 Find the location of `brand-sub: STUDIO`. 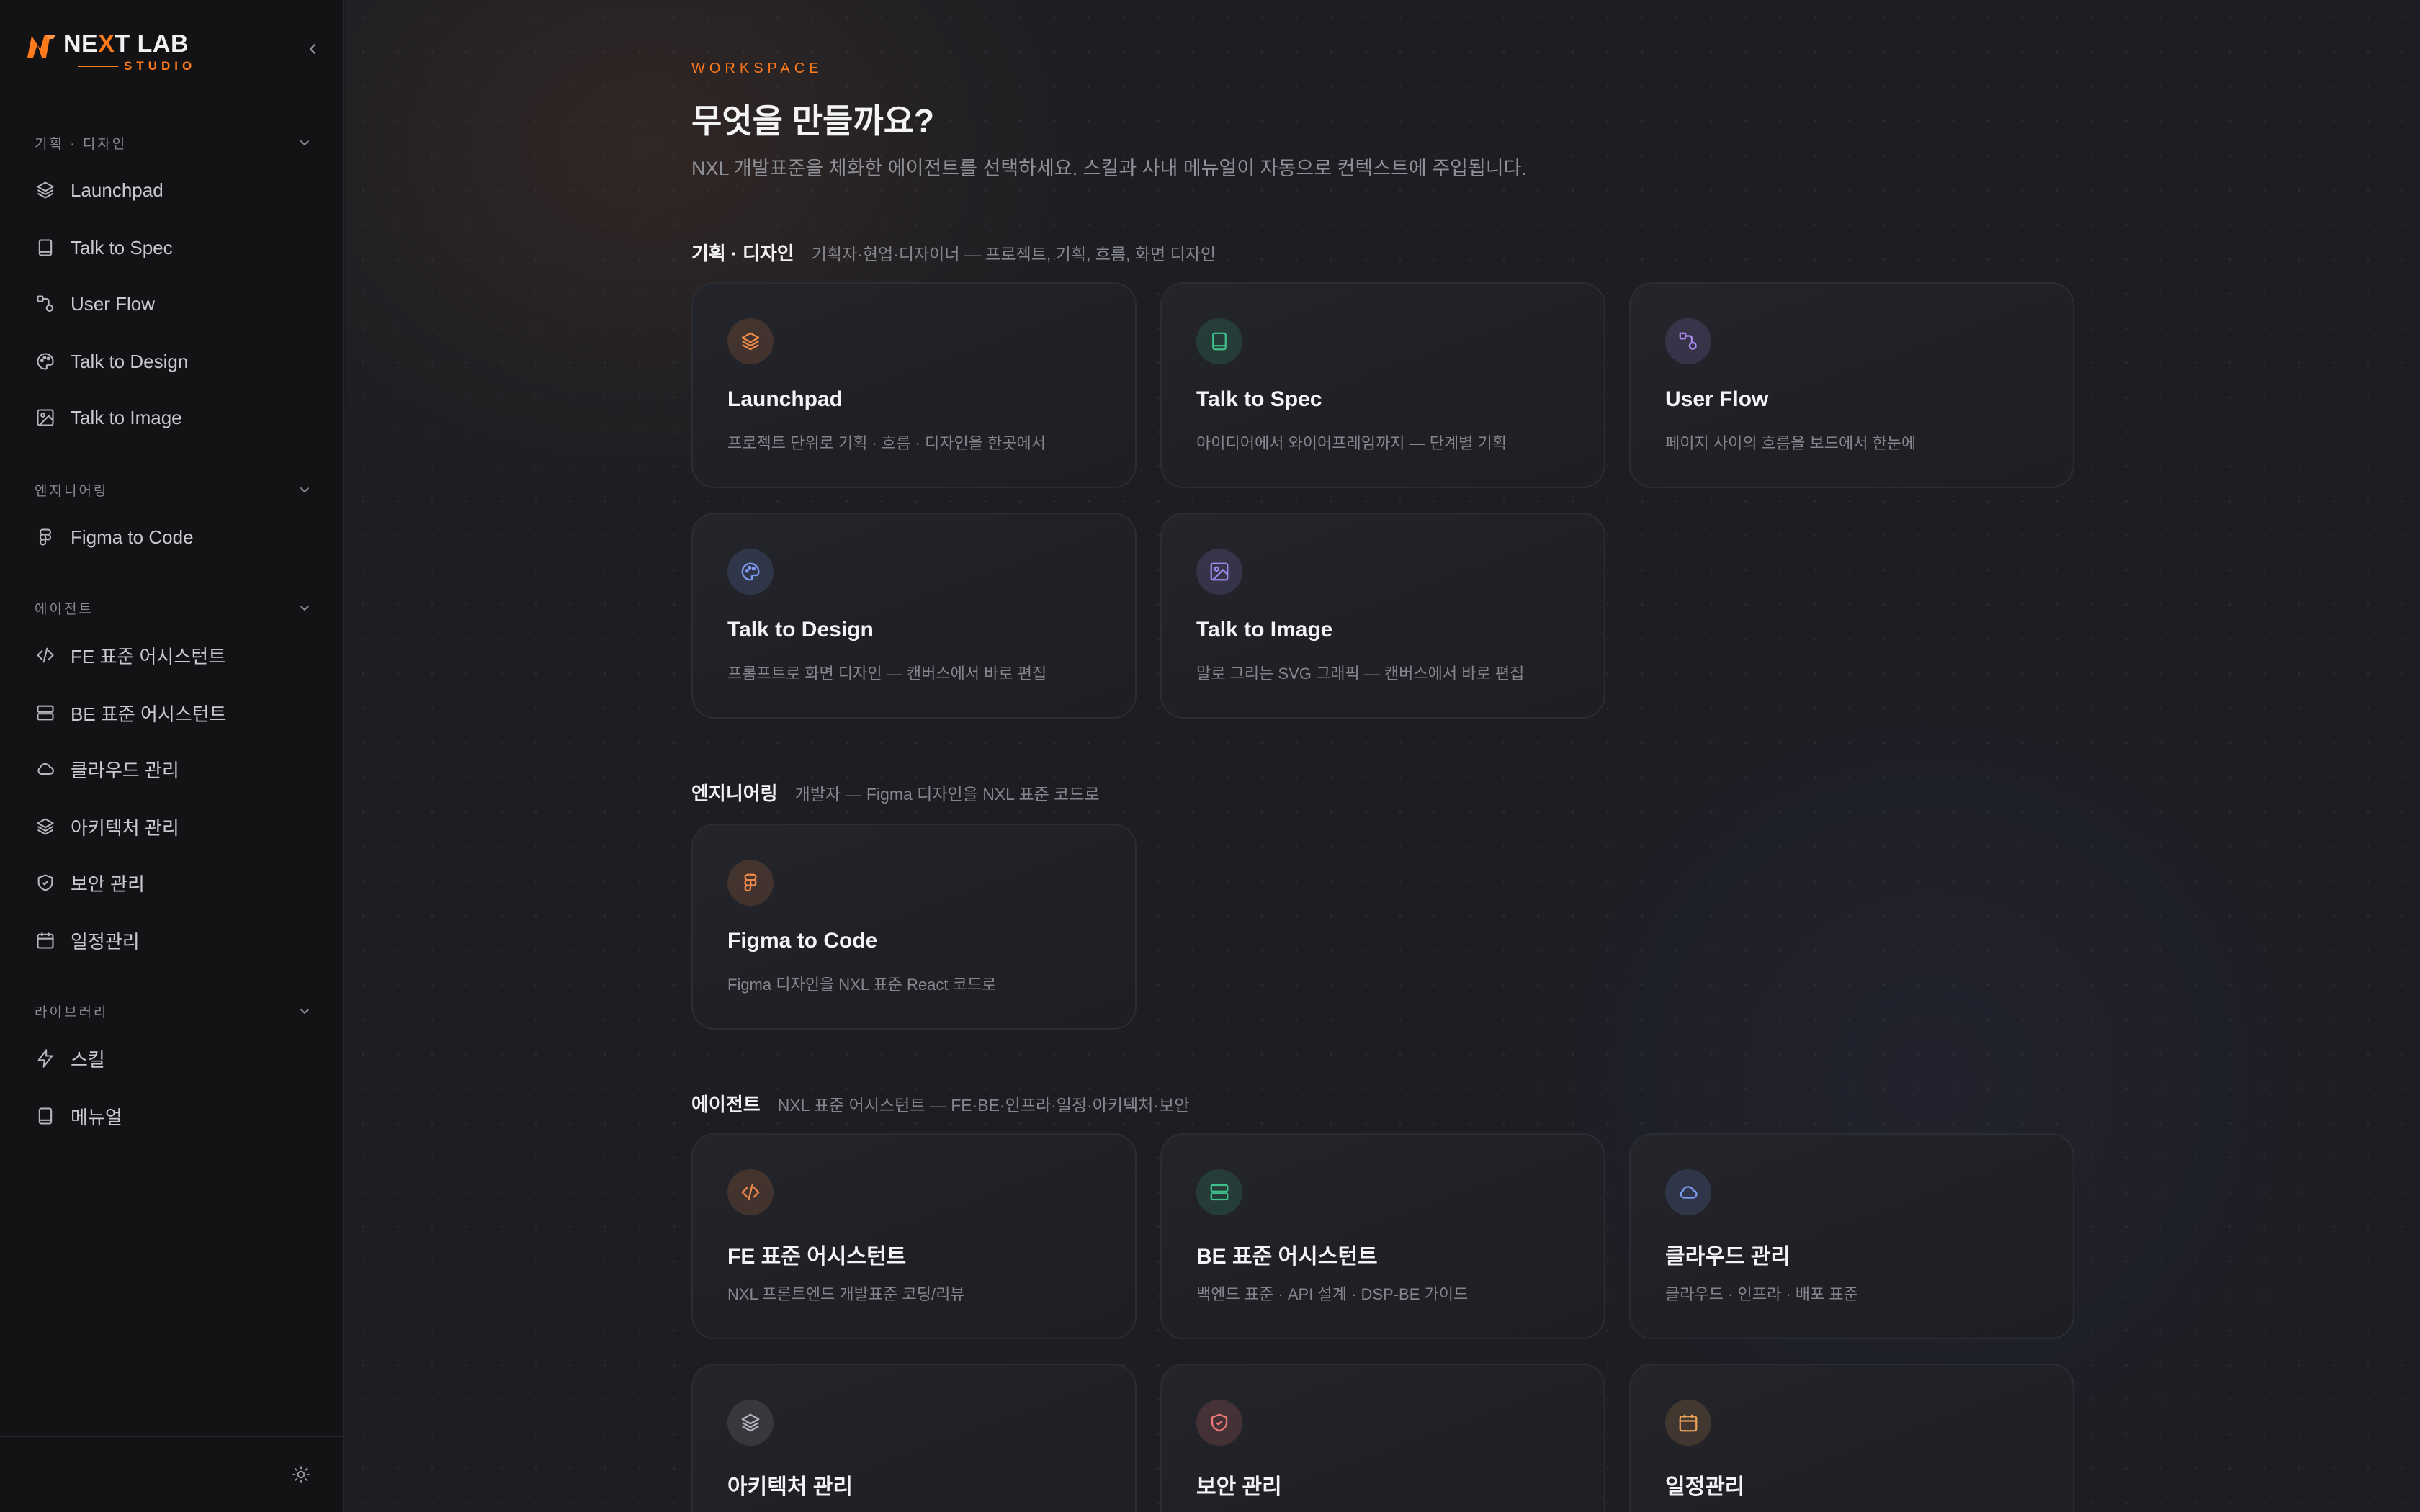

brand-sub: STUDIO is located at coordinates (160, 66).